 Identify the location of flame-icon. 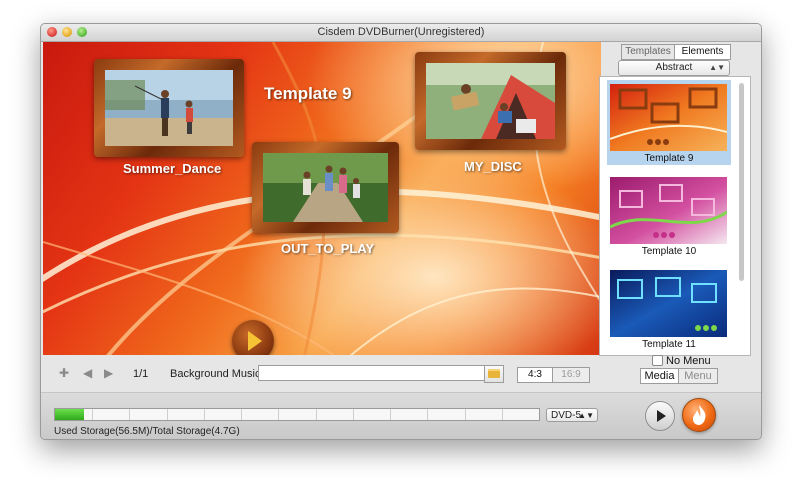
(699, 415).